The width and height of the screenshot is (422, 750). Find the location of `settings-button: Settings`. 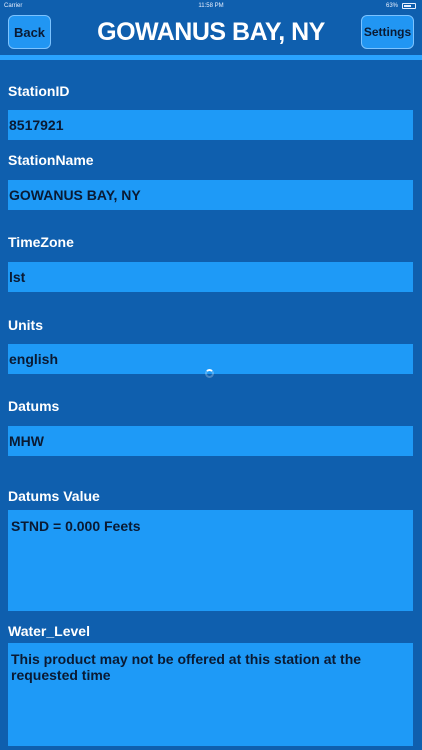

settings-button: Settings is located at coordinates (387, 32).